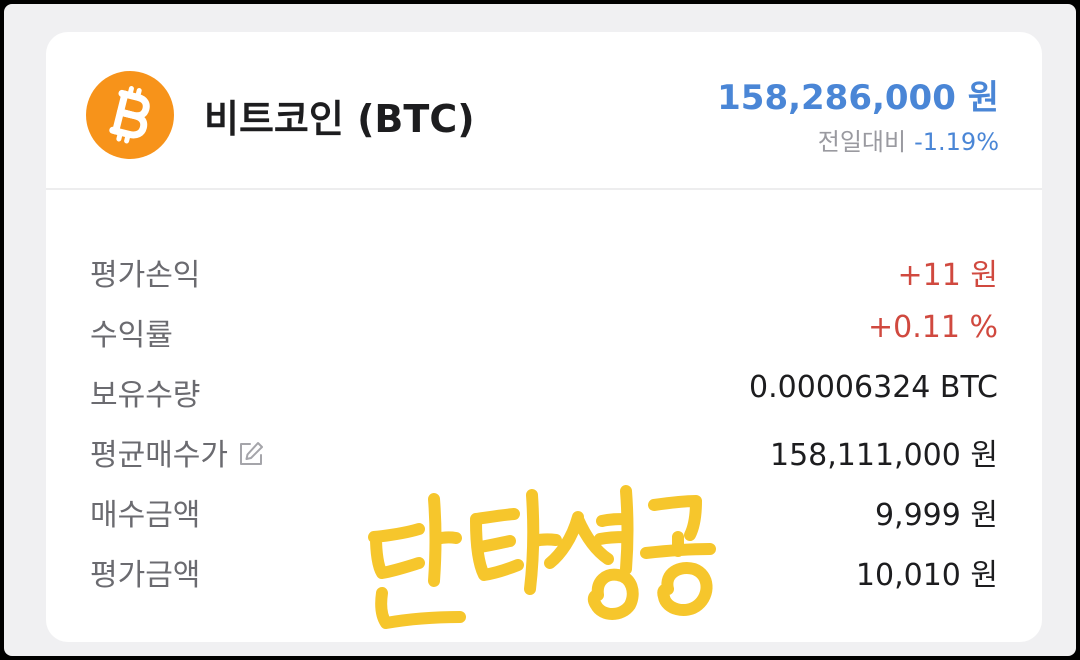  What do you see at coordinates (873, 387) in the screenshot?
I see `row-value: 0.00006324 BTC` at bounding box center [873, 387].